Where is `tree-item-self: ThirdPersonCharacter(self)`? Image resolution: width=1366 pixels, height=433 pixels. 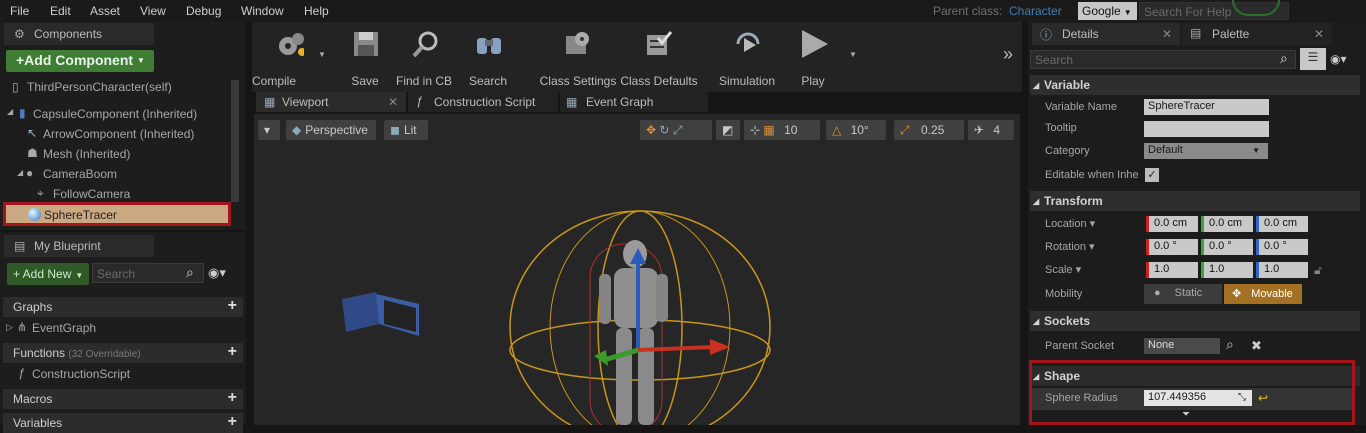 tree-item-self: ThirdPersonCharacter(self) is located at coordinates (99, 87).